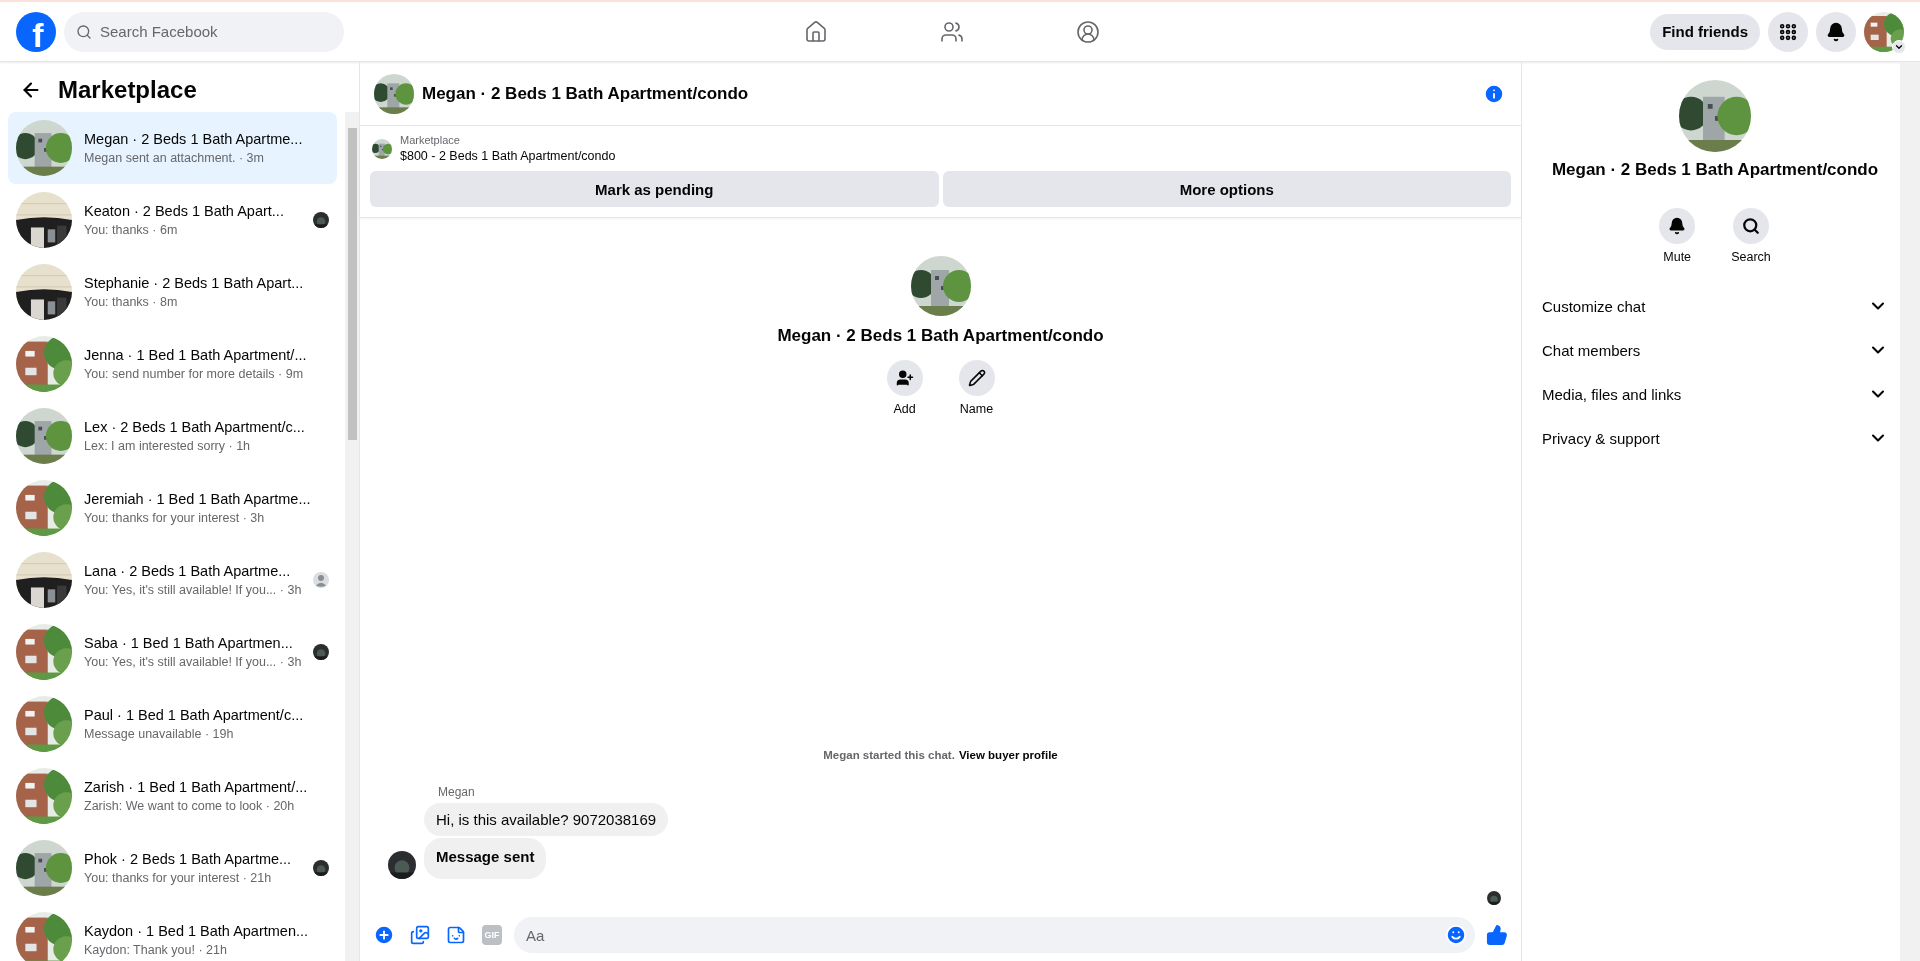 The image size is (1920, 961). What do you see at coordinates (178, 878) in the screenshot?
I see `conversation-preview: You: thanks for your interest · 21h` at bounding box center [178, 878].